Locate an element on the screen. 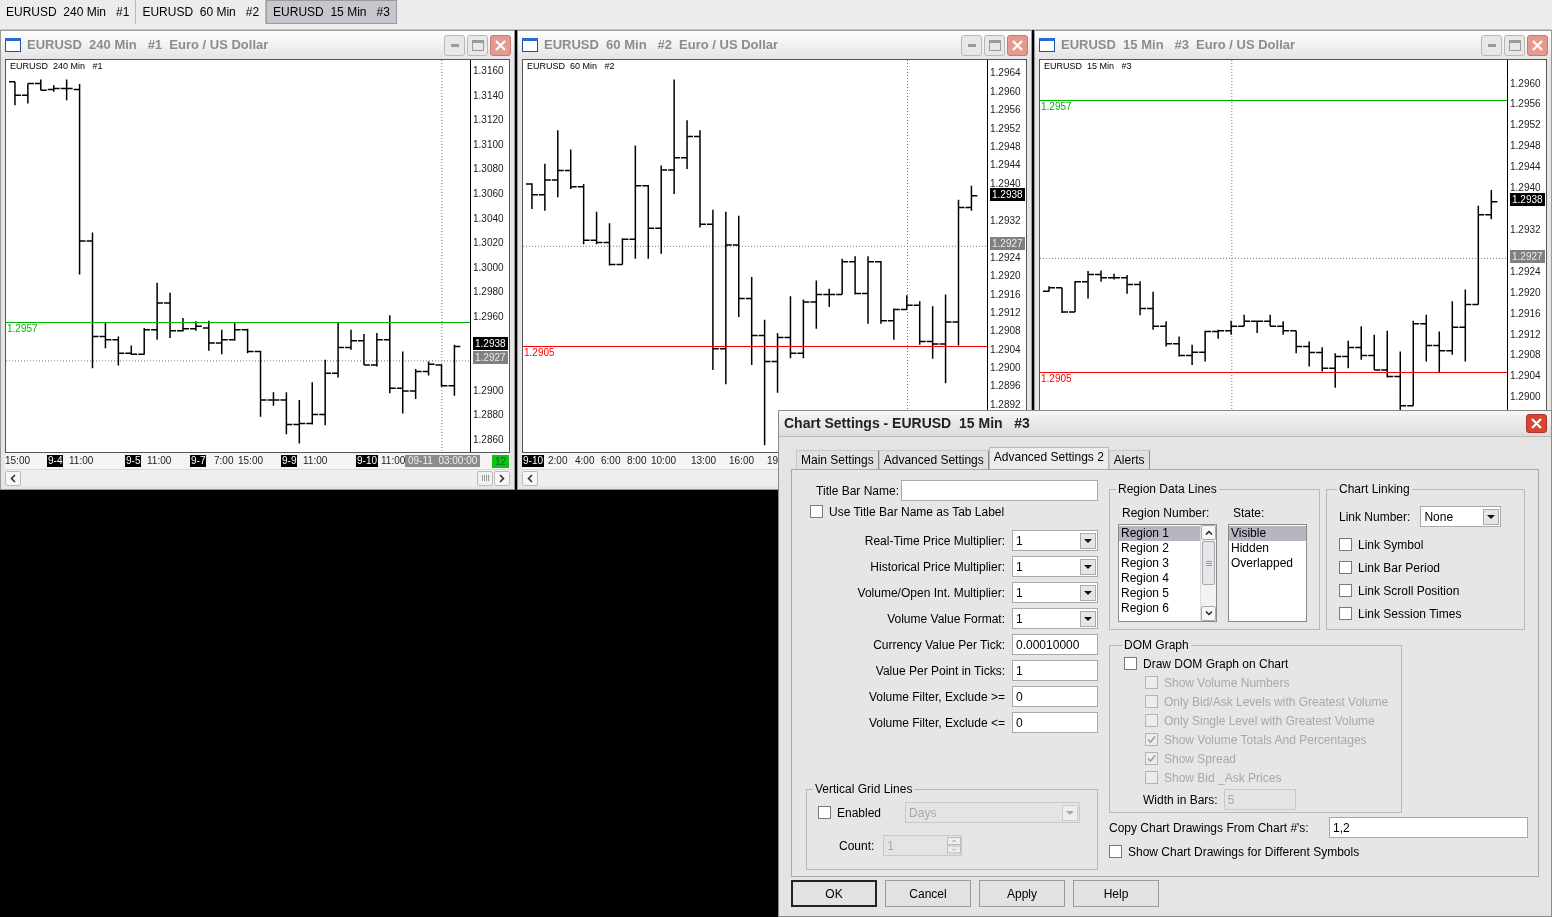  list-item: Visible is located at coordinates (1267, 533).